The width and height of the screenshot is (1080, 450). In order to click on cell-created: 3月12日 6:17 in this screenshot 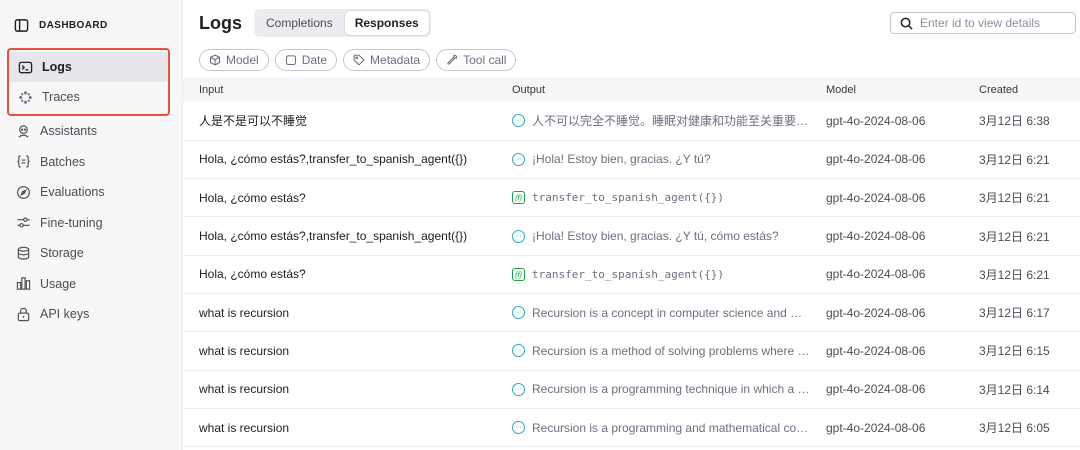, I will do `click(1021, 313)`.